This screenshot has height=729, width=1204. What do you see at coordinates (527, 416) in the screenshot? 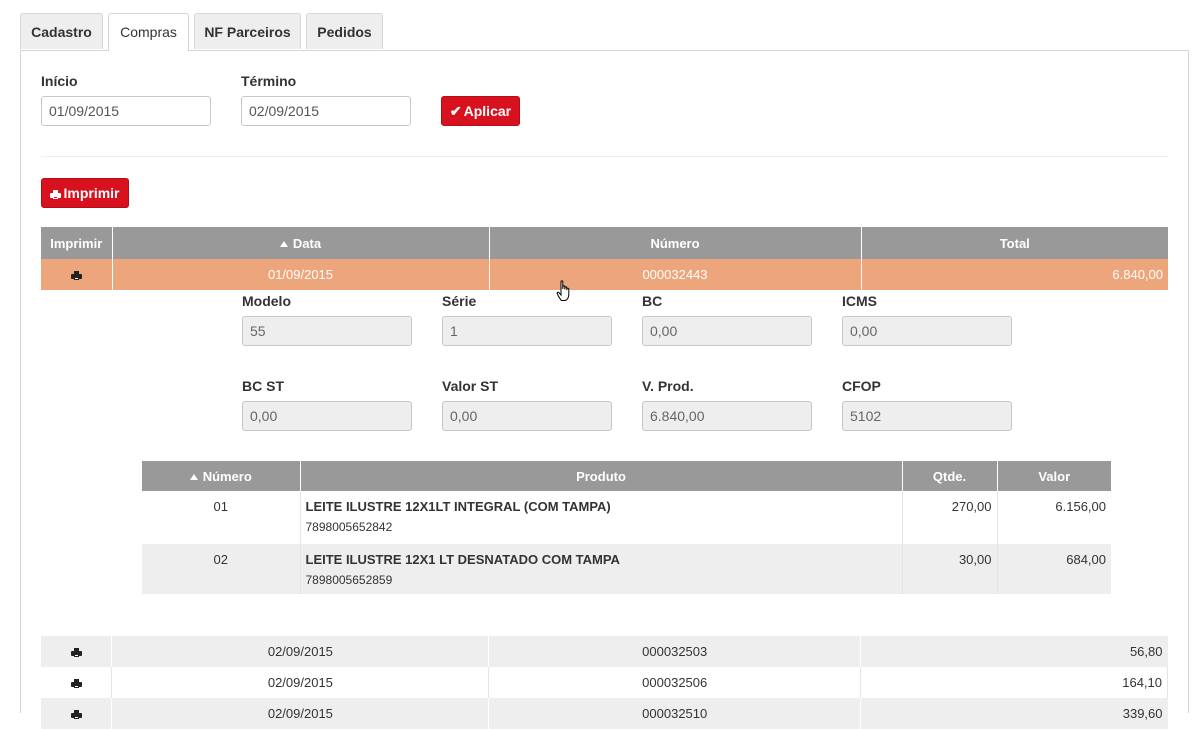
I see `valor-st-field: 0,00` at bounding box center [527, 416].